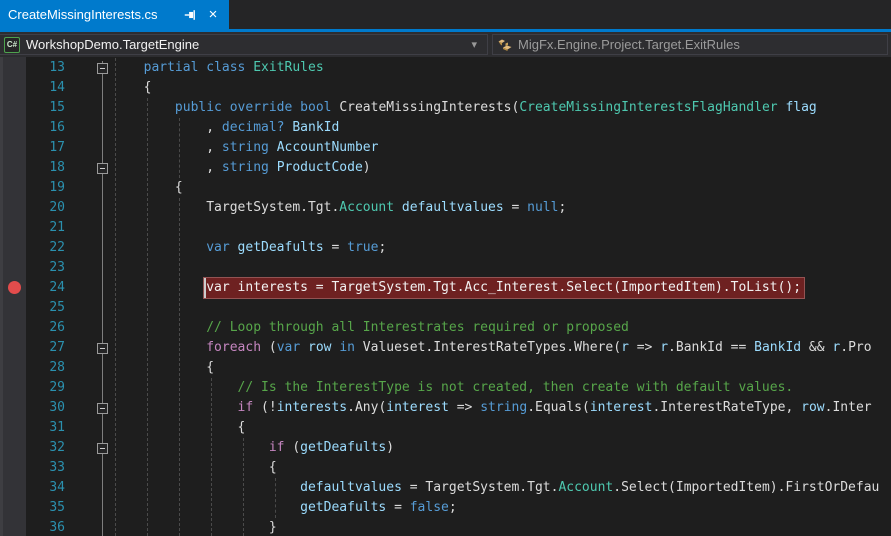 The height and width of the screenshot is (536, 891). I want to click on code-text: , string AccountNumber, so click(292, 147).